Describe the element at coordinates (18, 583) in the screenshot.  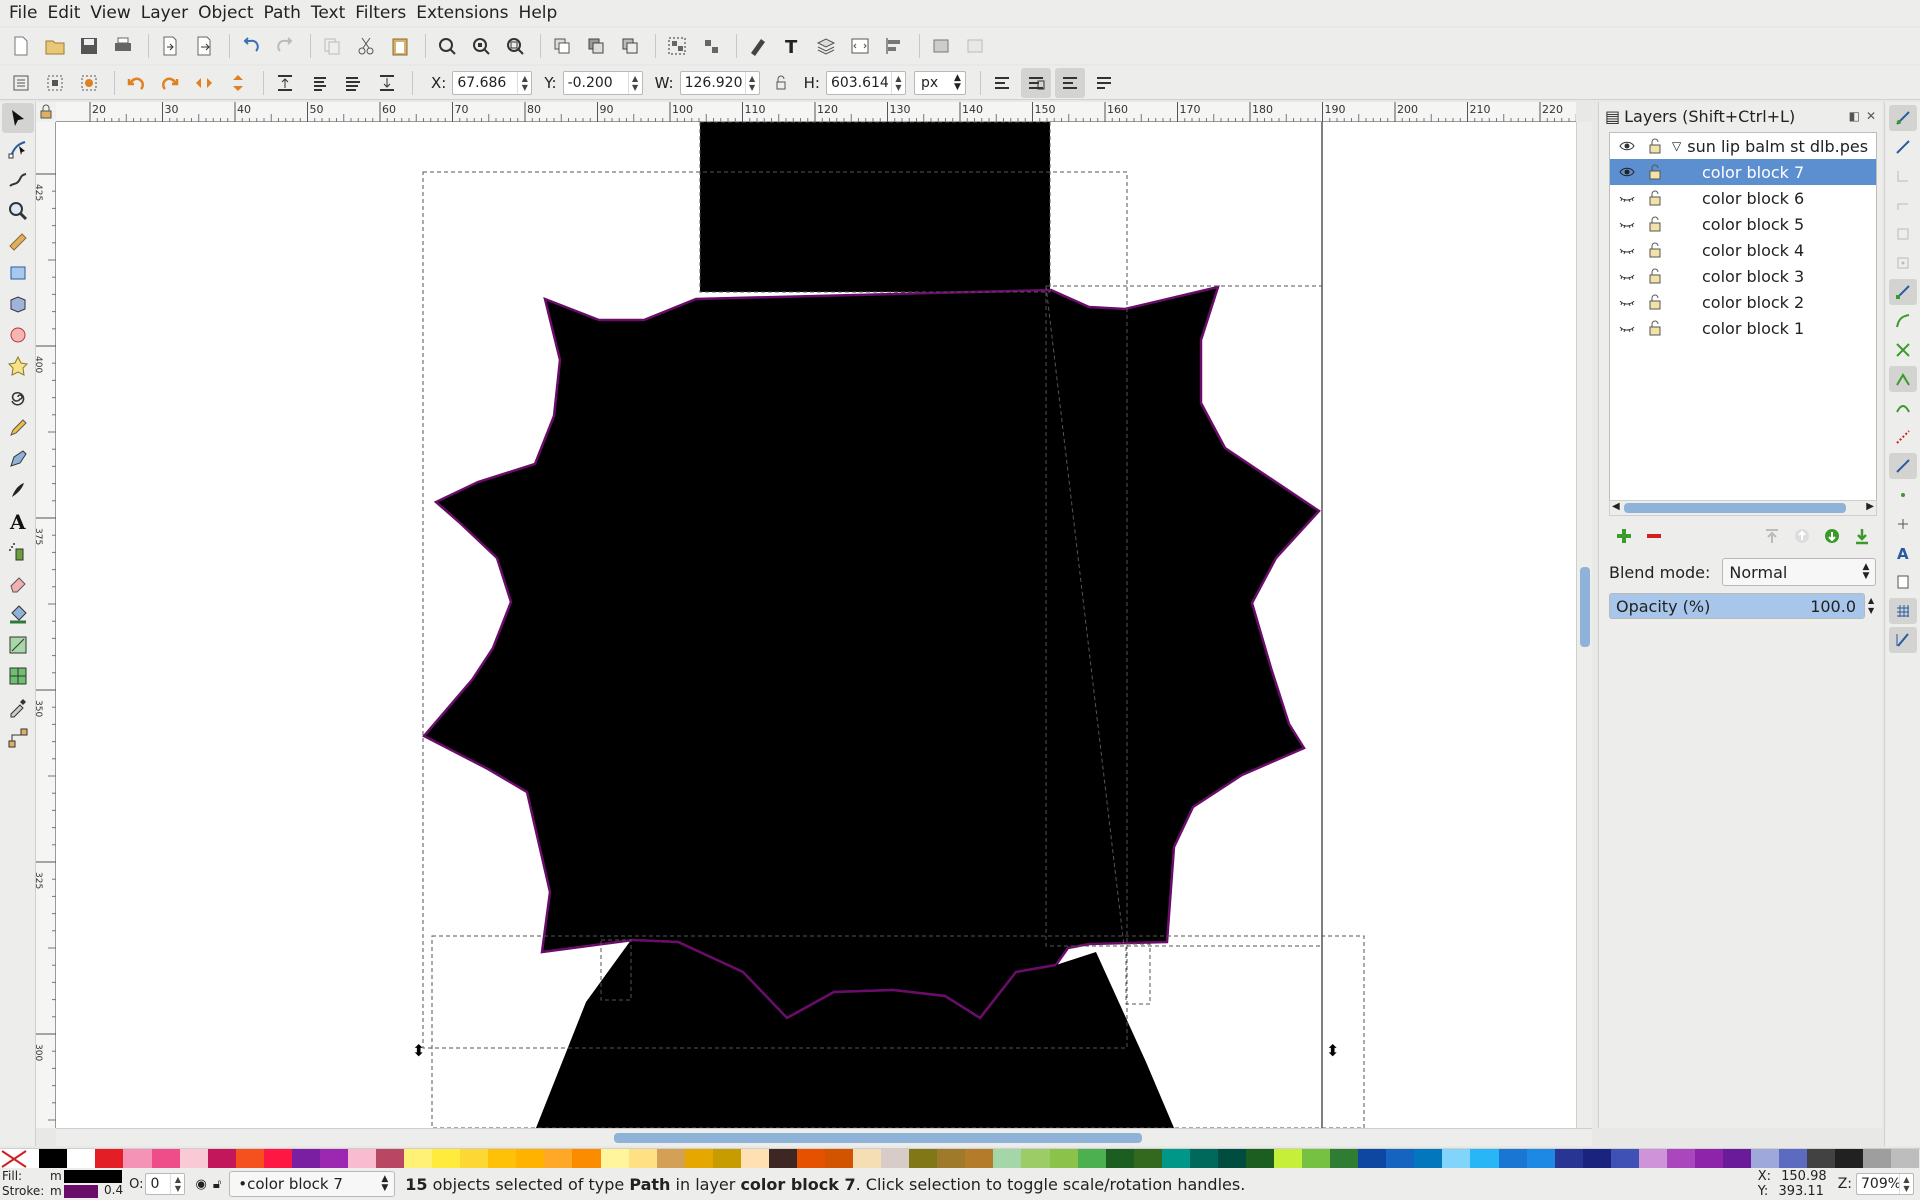
I see `eraser-tool-icon` at that location.